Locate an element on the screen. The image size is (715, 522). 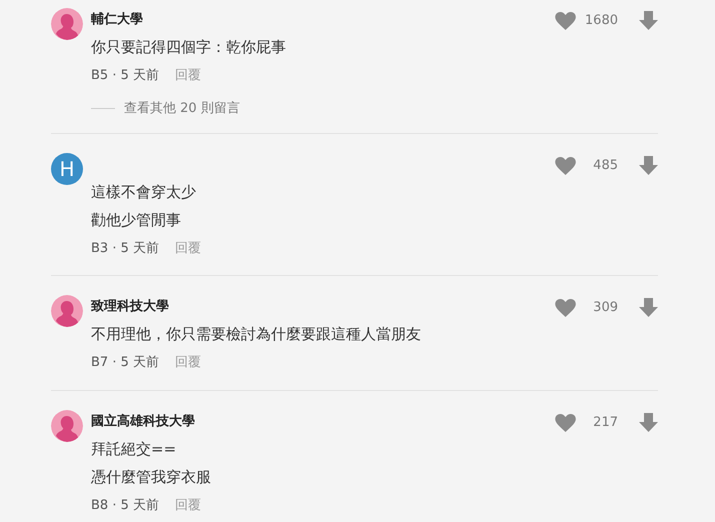
view-more-replies-link: 查看其他 20 則留言 is located at coordinates (182, 108).